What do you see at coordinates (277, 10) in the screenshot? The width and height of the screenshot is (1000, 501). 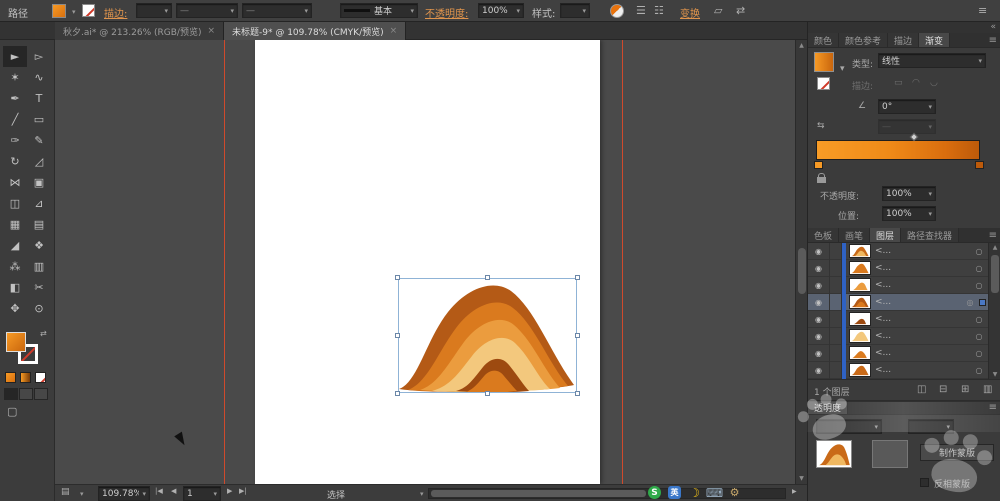 I see `width-profile-dropdown: — ▾` at bounding box center [277, 10].